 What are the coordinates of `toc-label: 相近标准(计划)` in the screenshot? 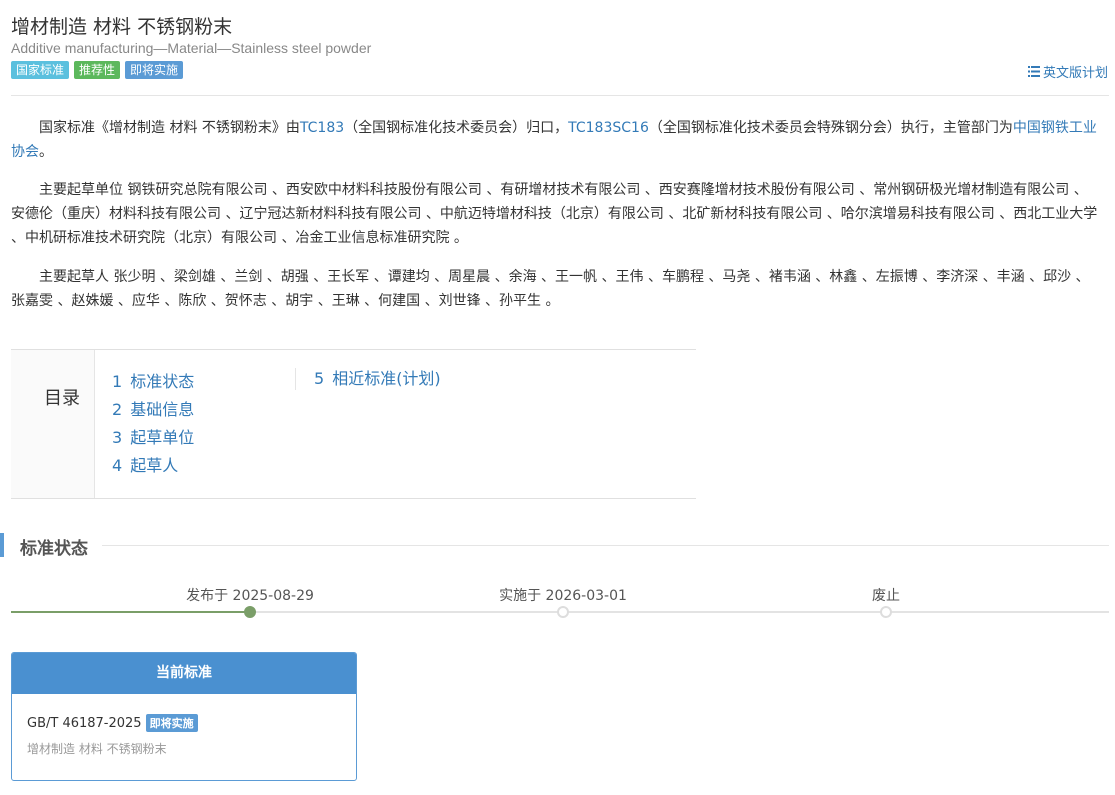 It's located at (386, 378).